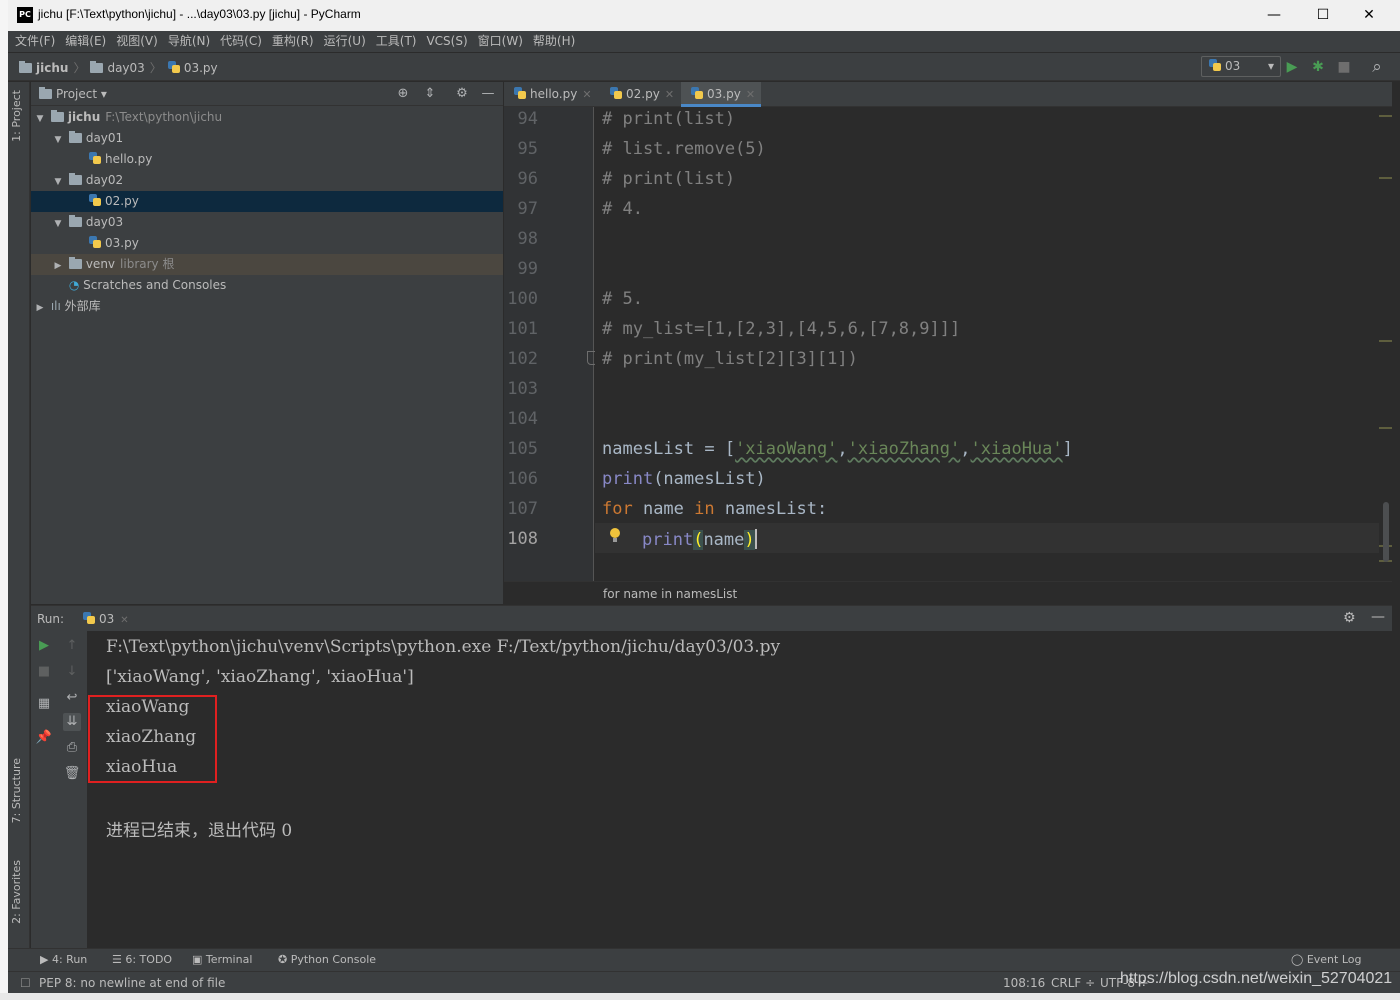 The height and width of the screenshot is (1000, 1400). Describe the element at coordinates (1386, 532) in the screenshot. I see `scrollbar-thumb` at that location.